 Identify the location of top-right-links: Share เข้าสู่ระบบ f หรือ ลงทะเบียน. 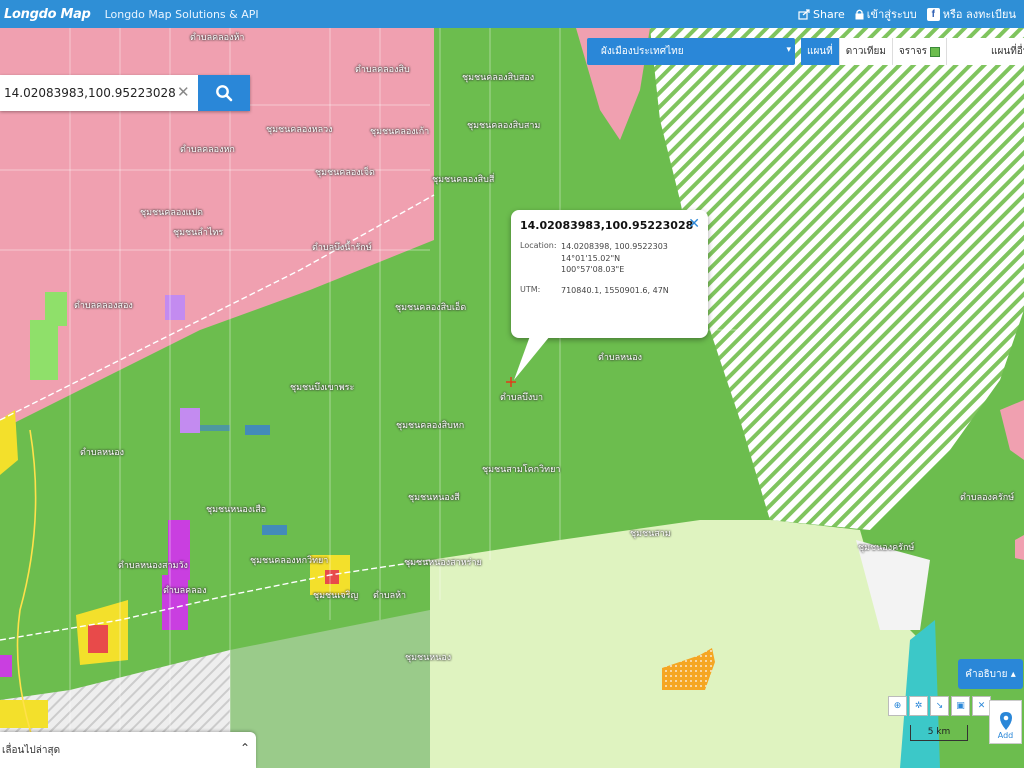
(907, 14).